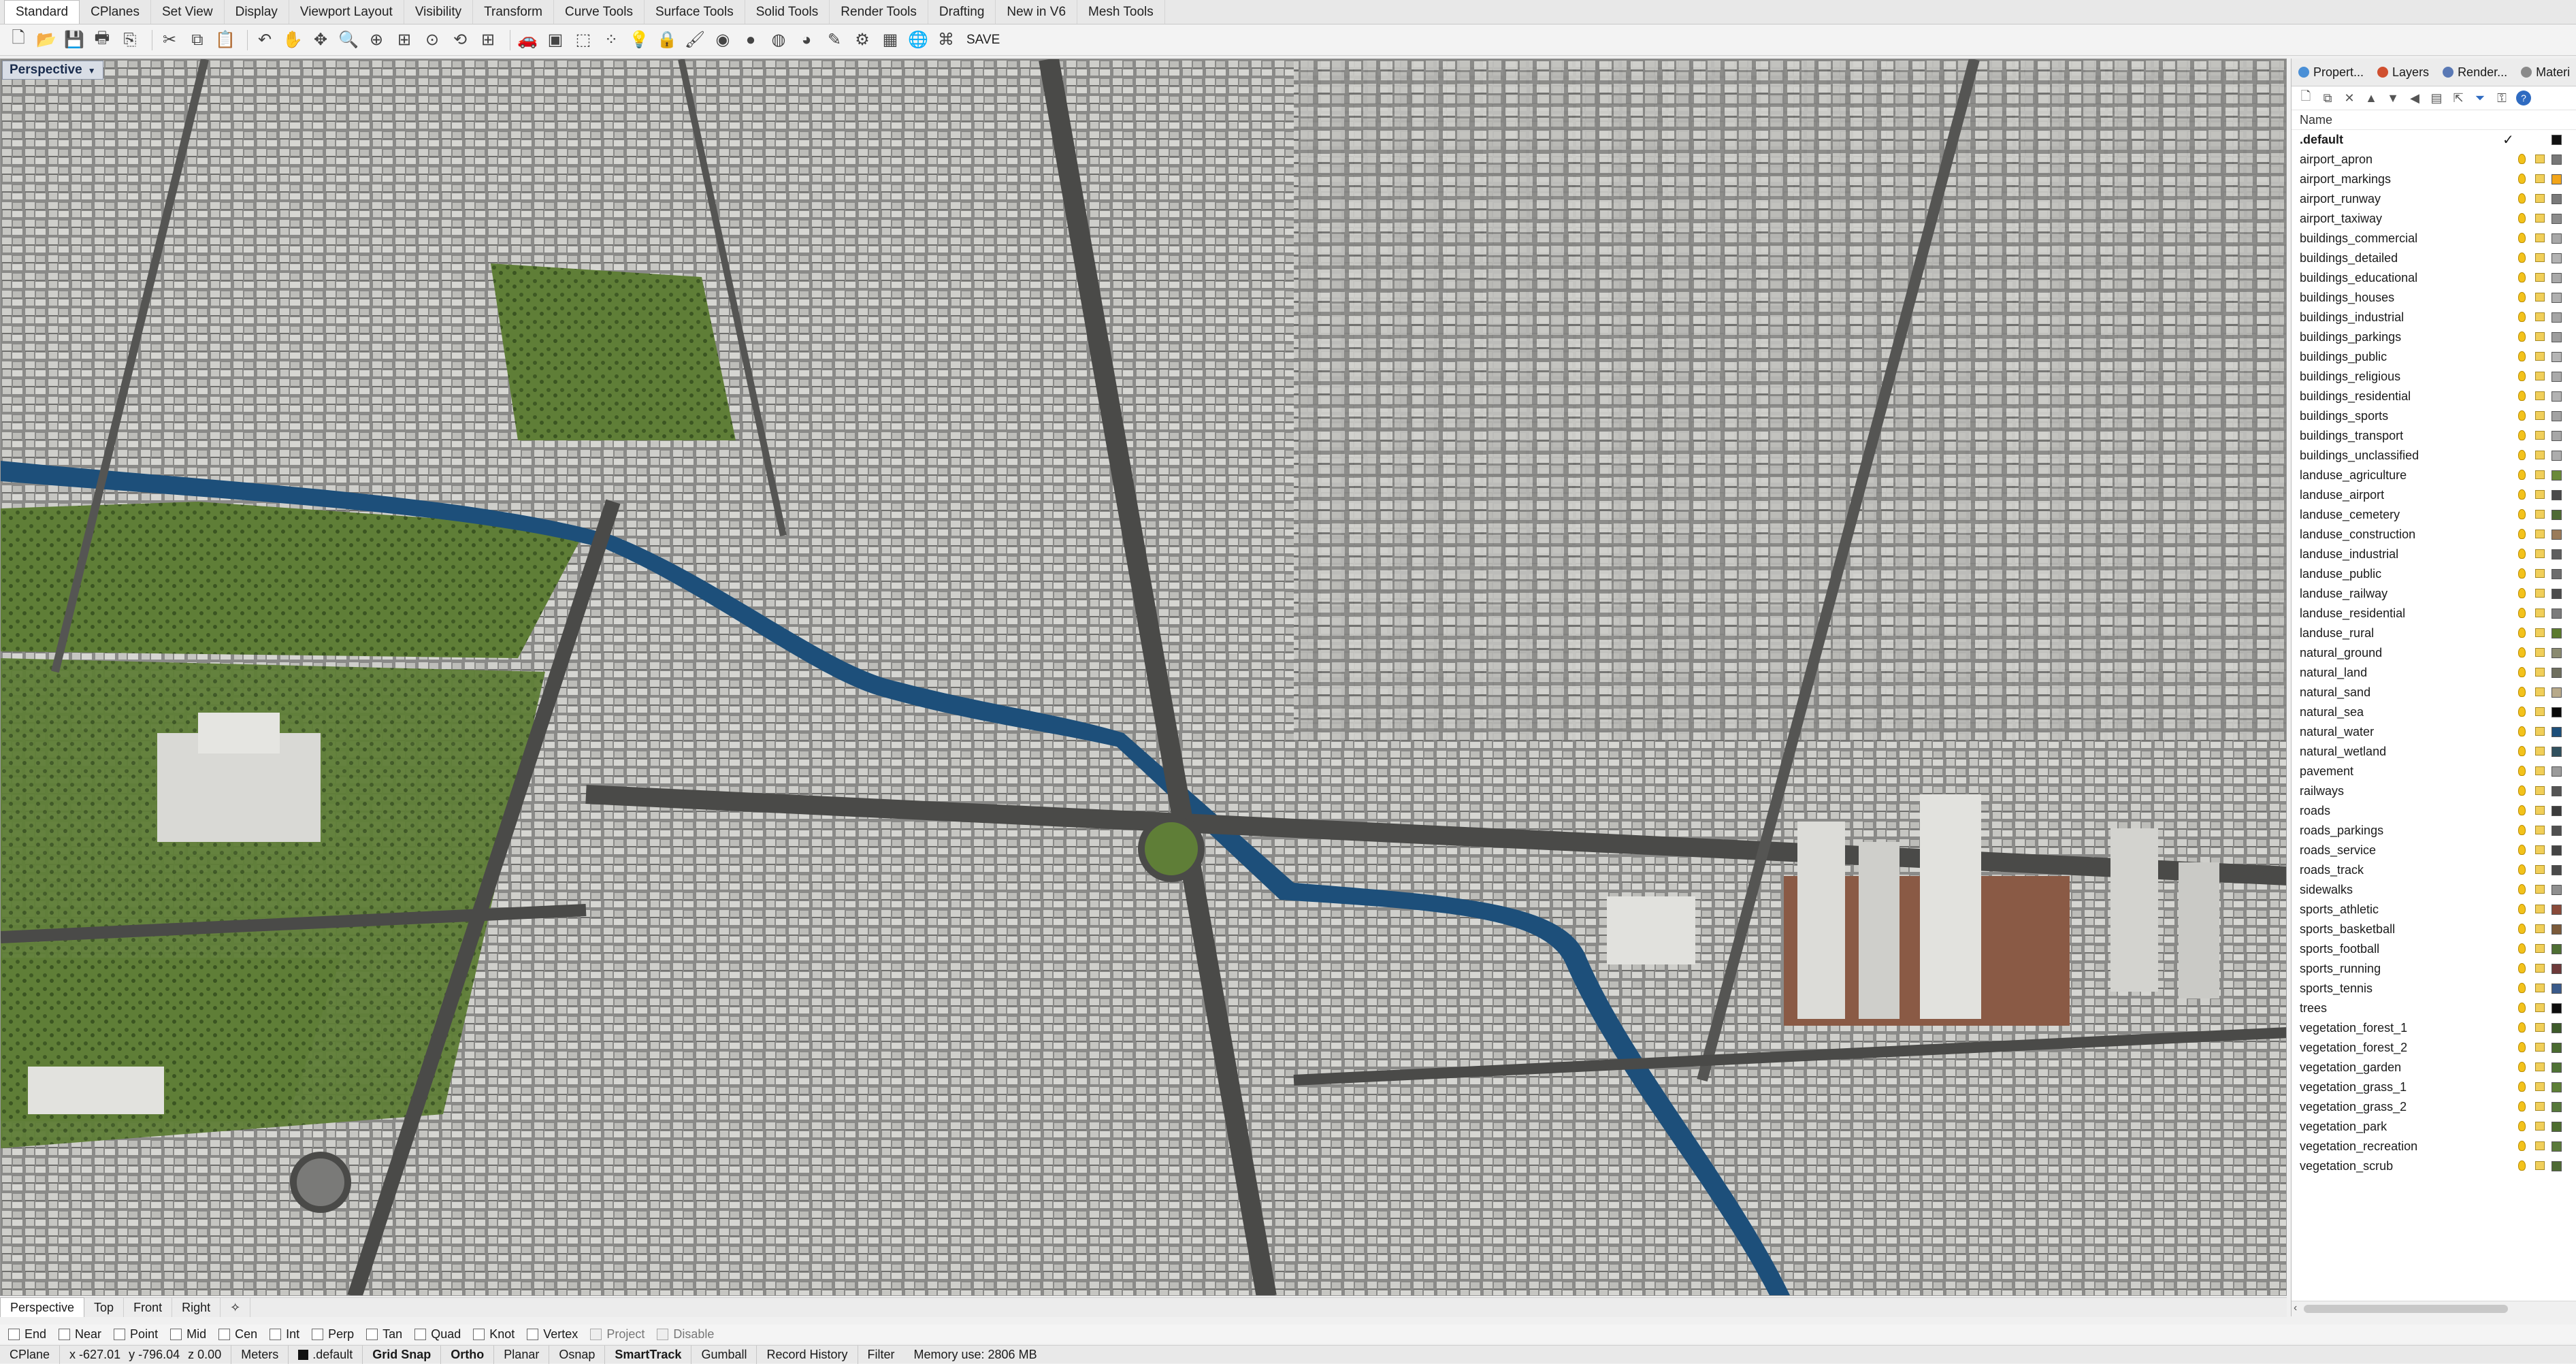  Describe the element at coordinates (695, 12) in the screenshot. I see `tab-surface-tools: Surface Tools` at that location.